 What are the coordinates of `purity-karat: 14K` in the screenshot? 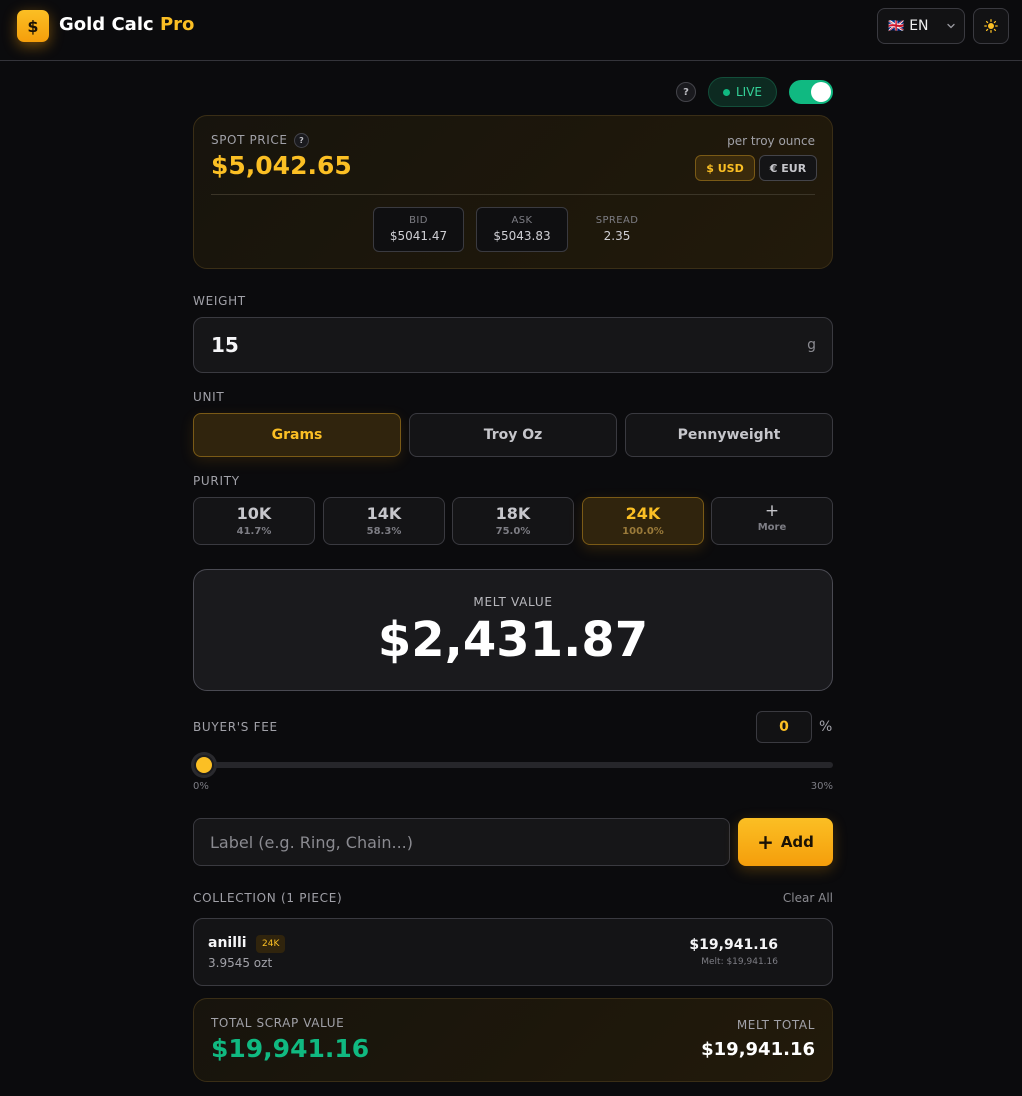 It's located at (384, 513).